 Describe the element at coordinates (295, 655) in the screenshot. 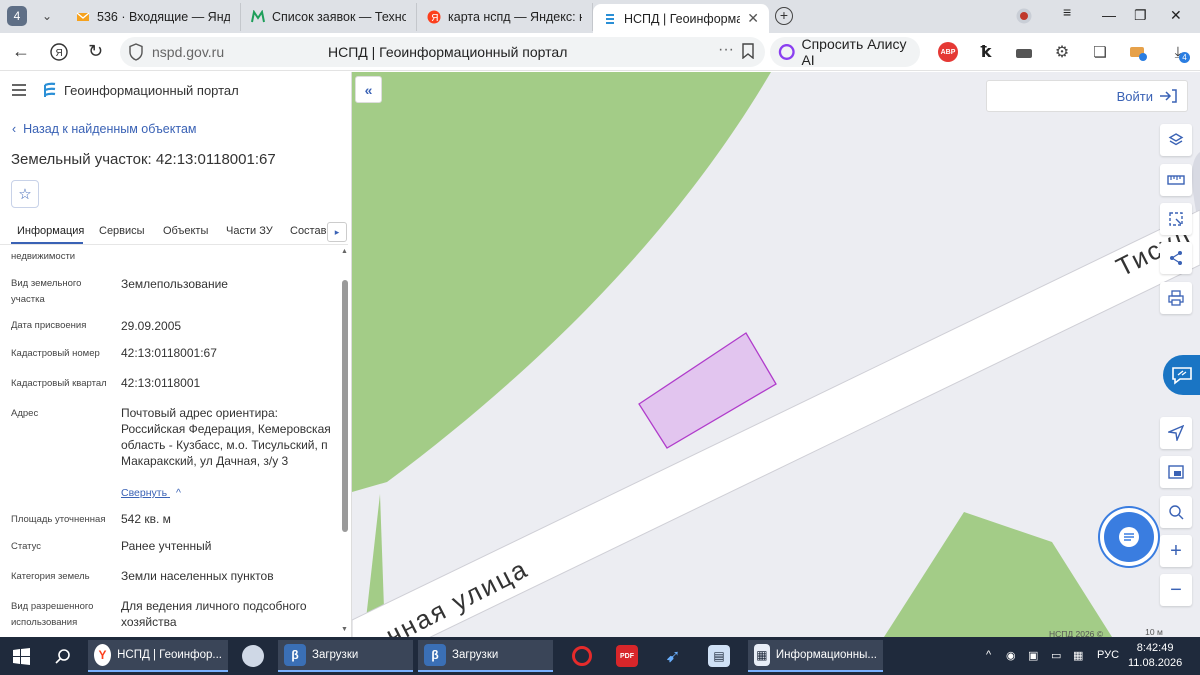

I see `folder-app-icon: β` at that location.